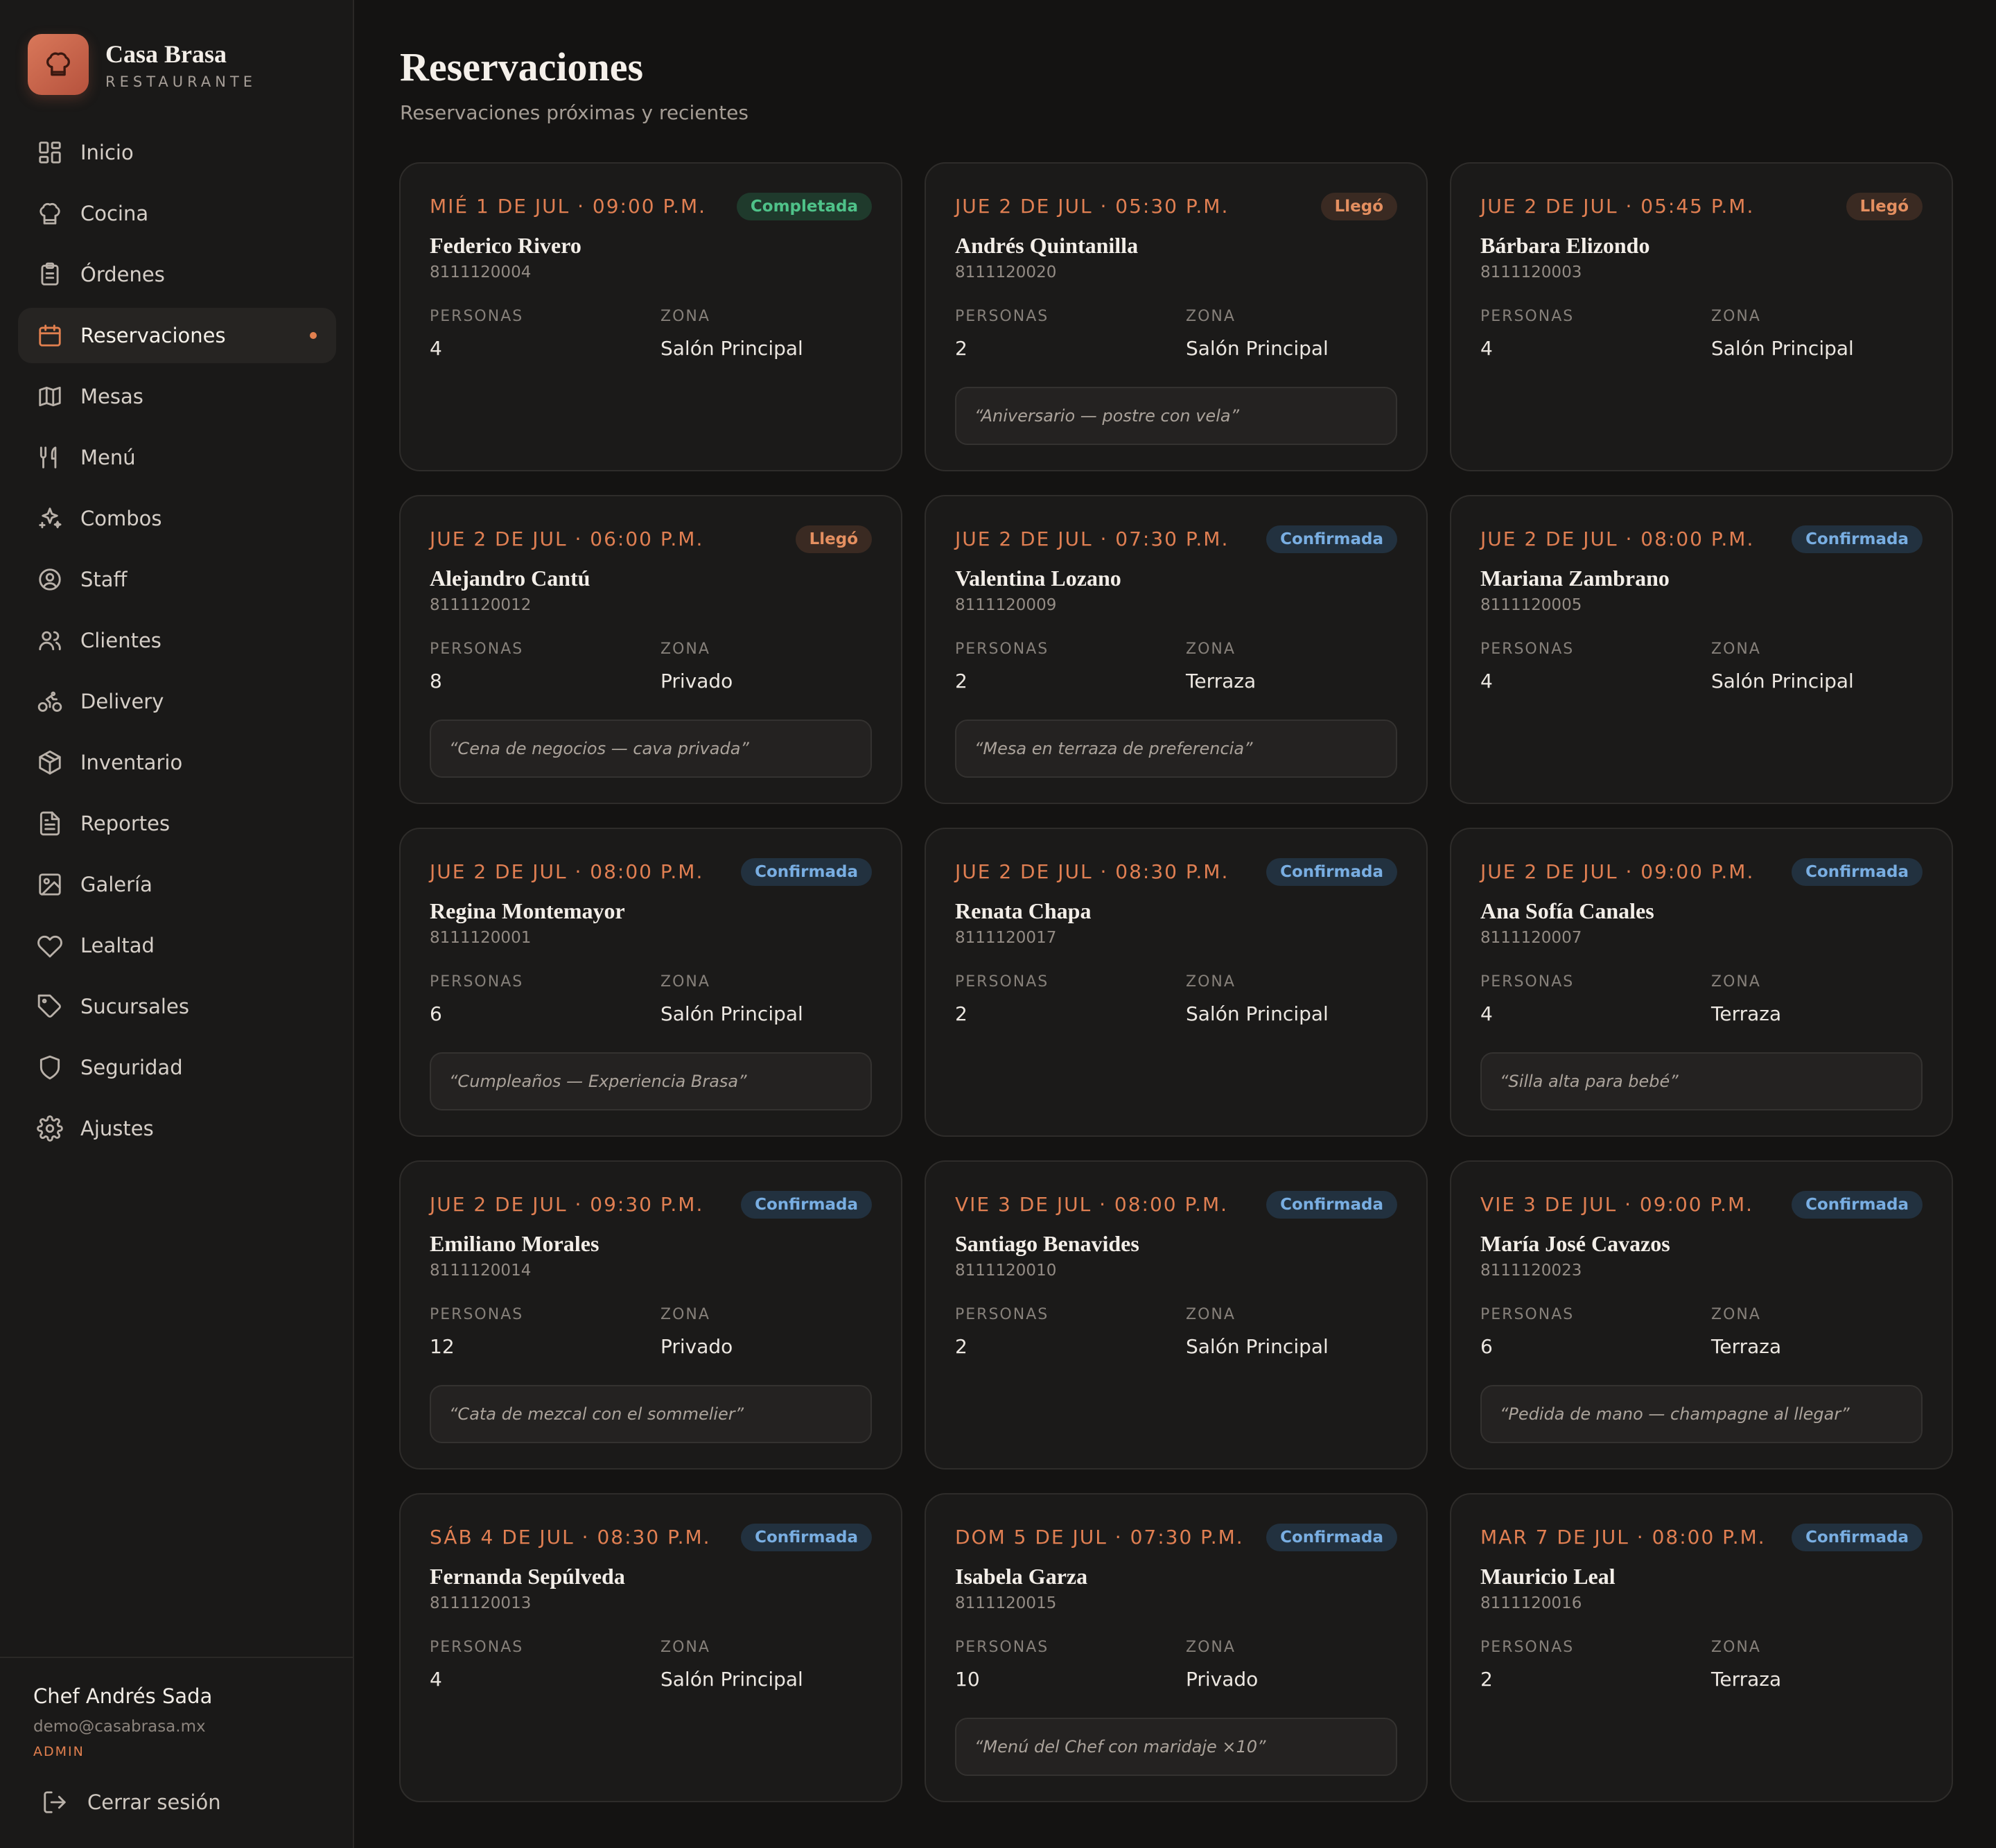 The image size is (1996, 1848). I want to click on user-name: Chef Andrés Sada, so click(123, 1696).